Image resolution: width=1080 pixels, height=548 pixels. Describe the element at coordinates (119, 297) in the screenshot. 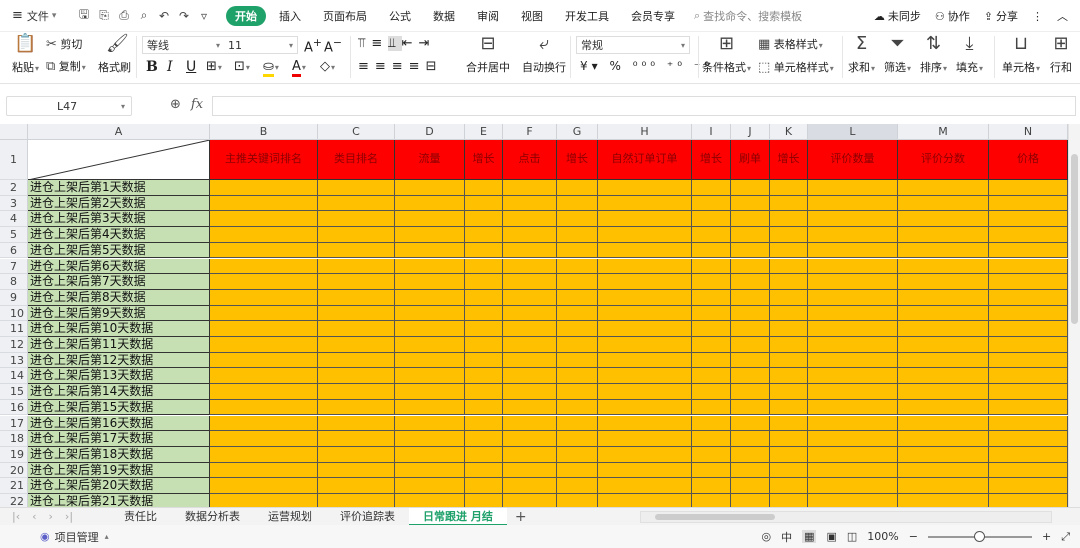

I see `row-label-cell: 进仓上架后第8天数据` at that location.